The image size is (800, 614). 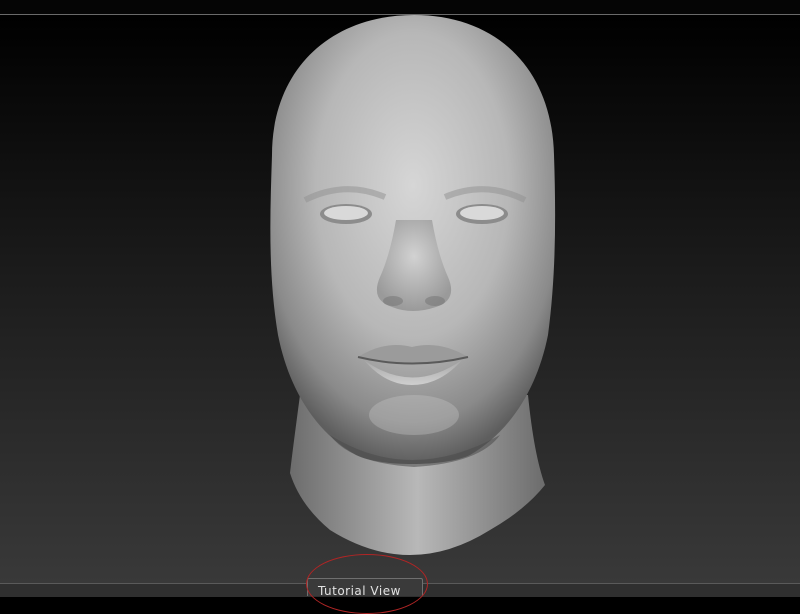 What do you see at coordinates (365, 588) in the screenshot?
I see `tutorial-view-tab: Tutorial View` at bounding box center [365, 588].